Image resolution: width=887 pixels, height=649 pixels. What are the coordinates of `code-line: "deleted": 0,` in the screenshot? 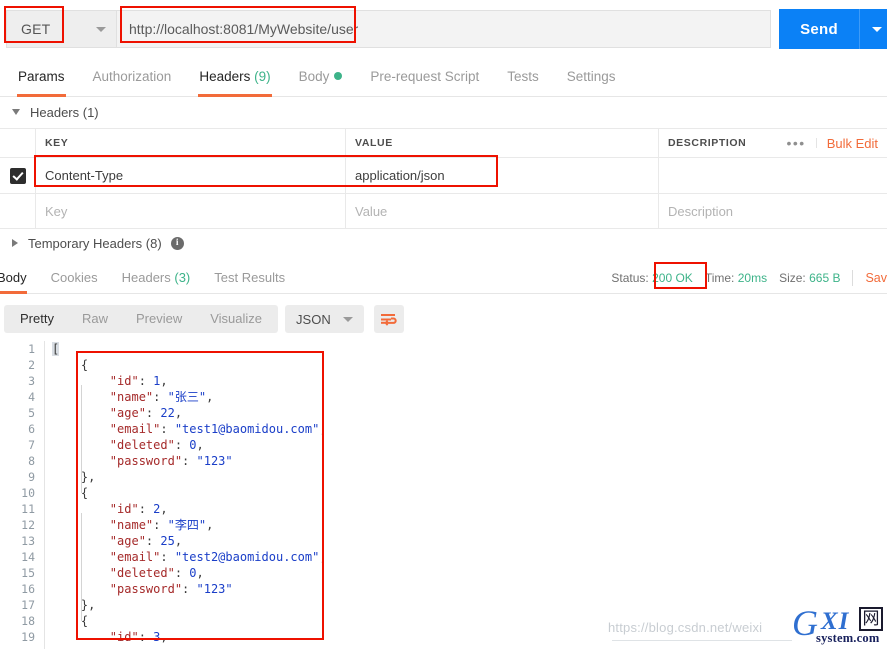 It's located at (189, 445).